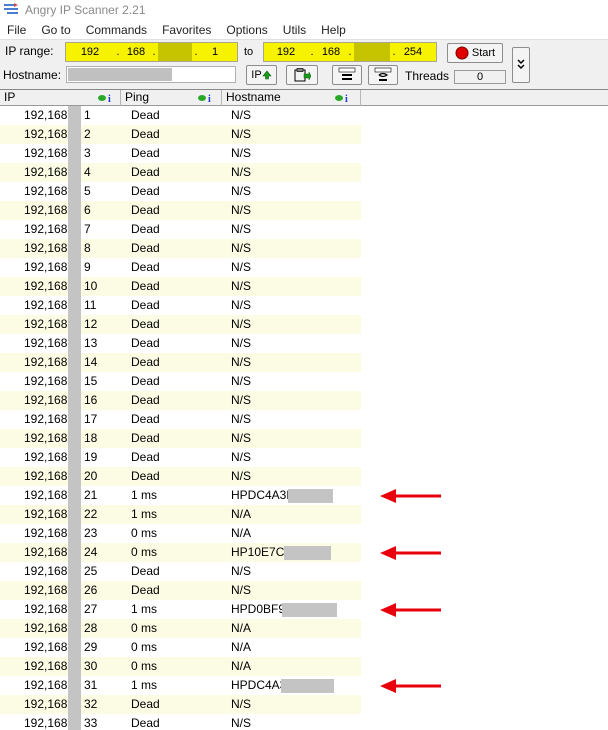  What do you see at coordinates (475, 53) in the screenshot?
I see `start-button: Start` at bounding box center [475, 53].